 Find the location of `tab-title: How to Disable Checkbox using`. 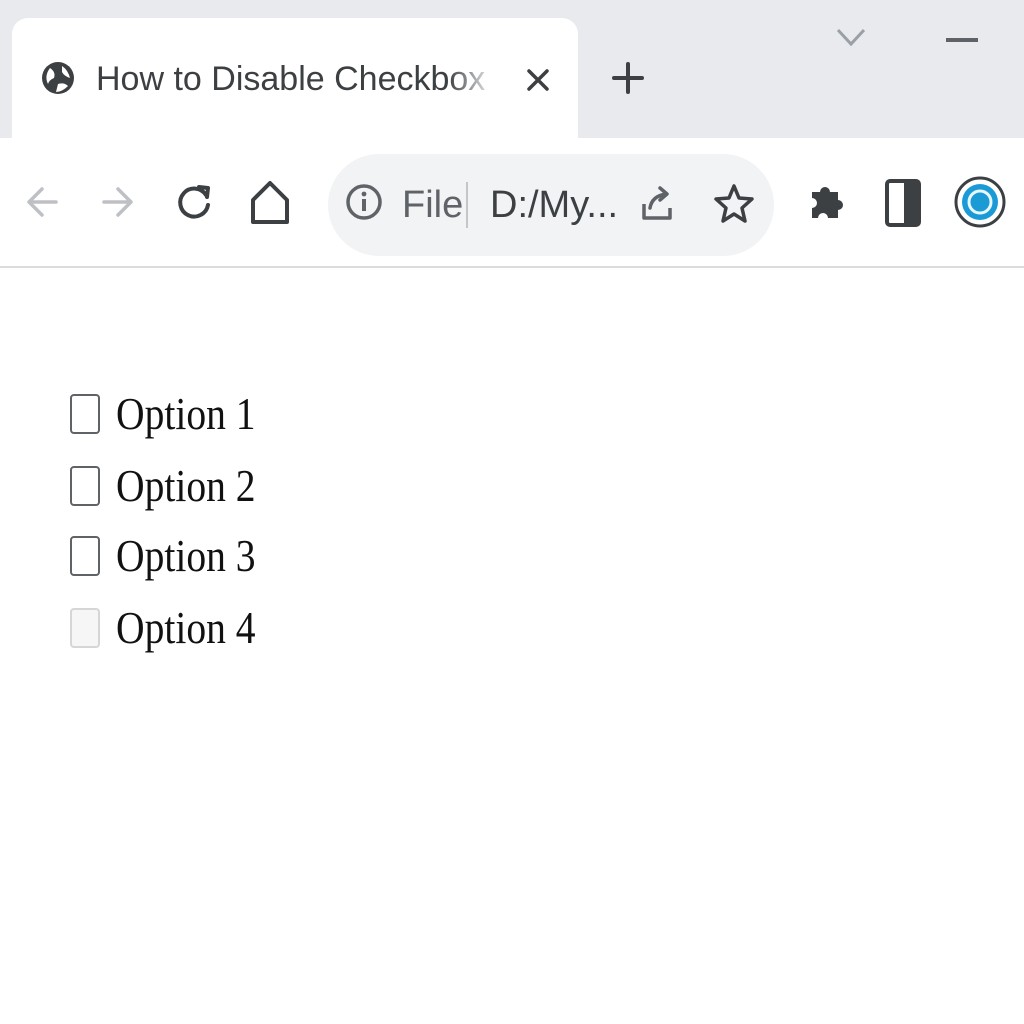

tab-title: How to Disable Checkbox using is located at coordinates (296, 79).